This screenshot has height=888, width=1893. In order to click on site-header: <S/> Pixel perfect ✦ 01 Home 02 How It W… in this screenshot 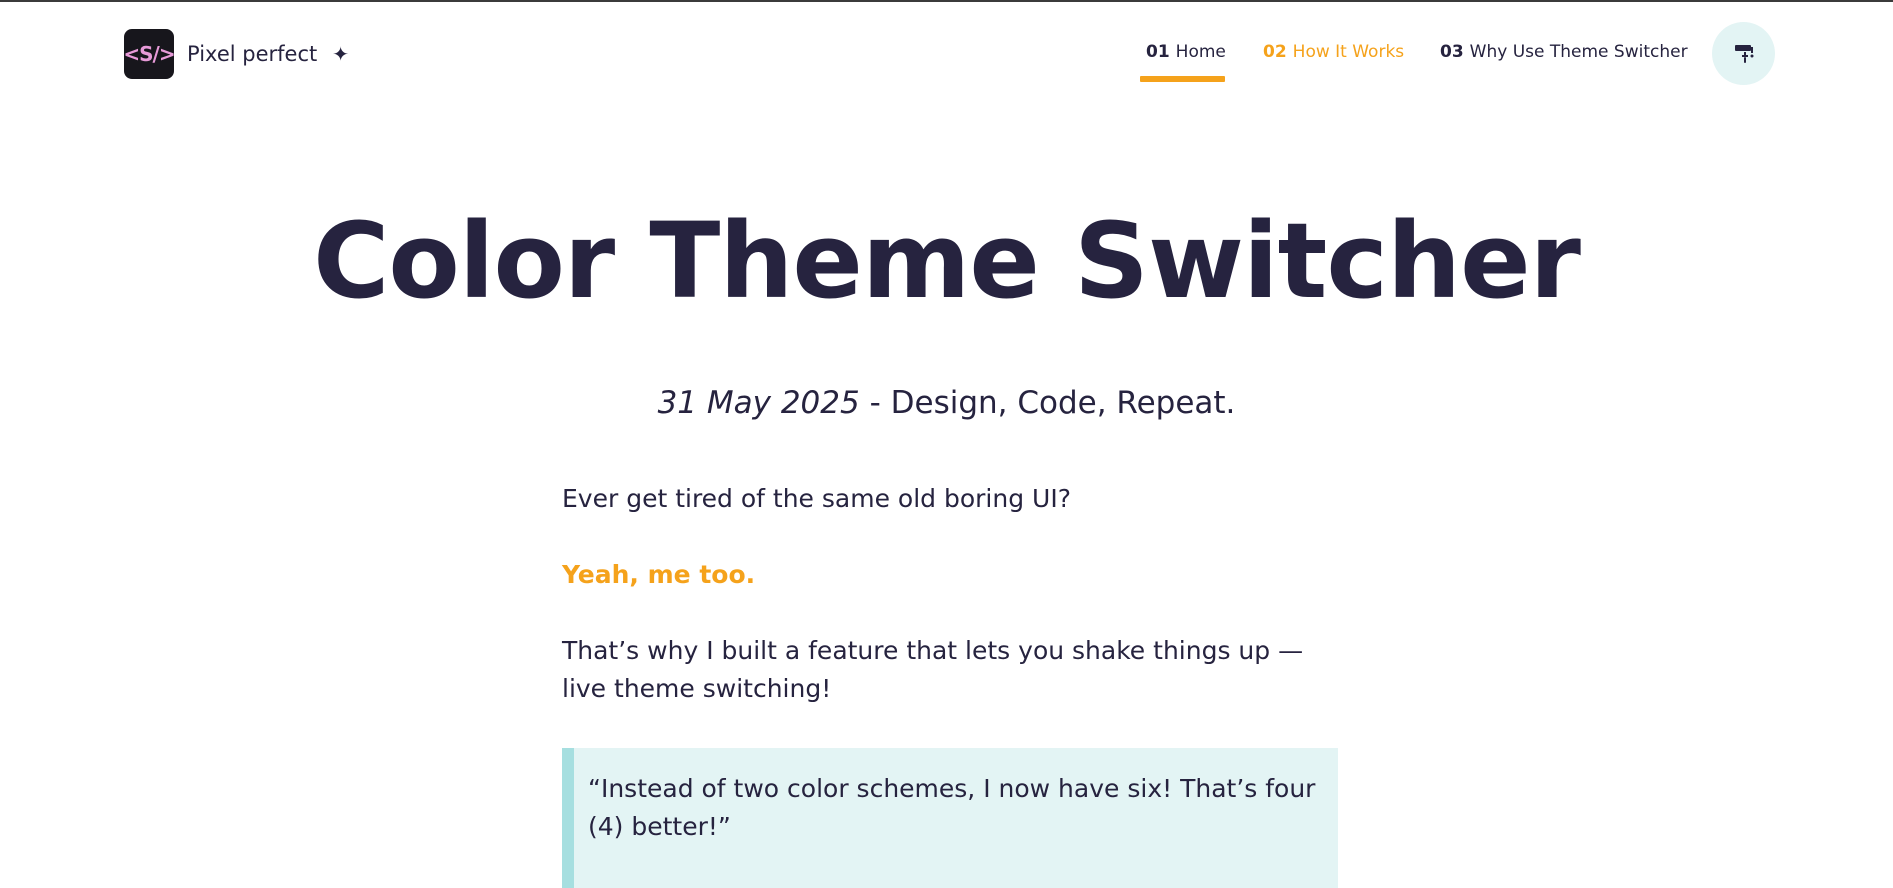, I will do `click(946, 52)`.